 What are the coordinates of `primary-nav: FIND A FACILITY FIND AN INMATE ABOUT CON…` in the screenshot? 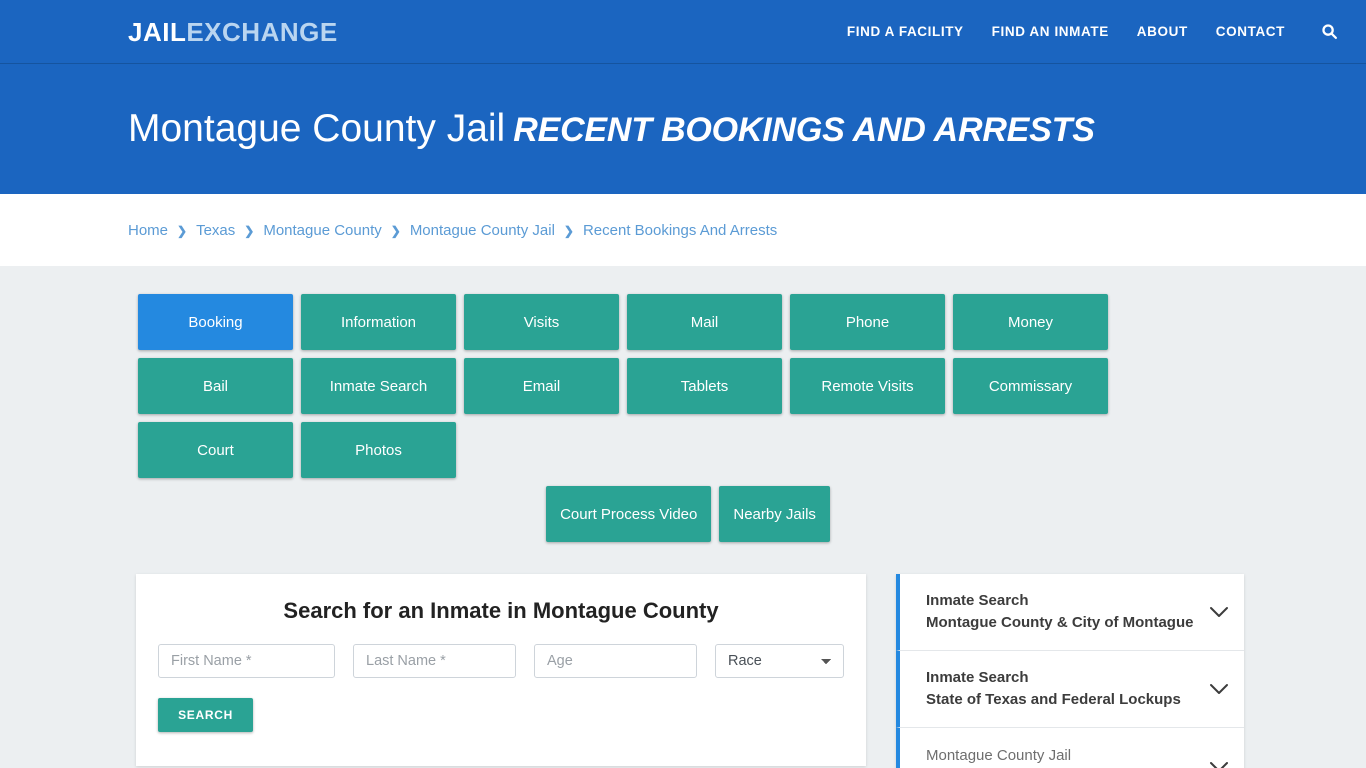 It's located at (1093, 31).